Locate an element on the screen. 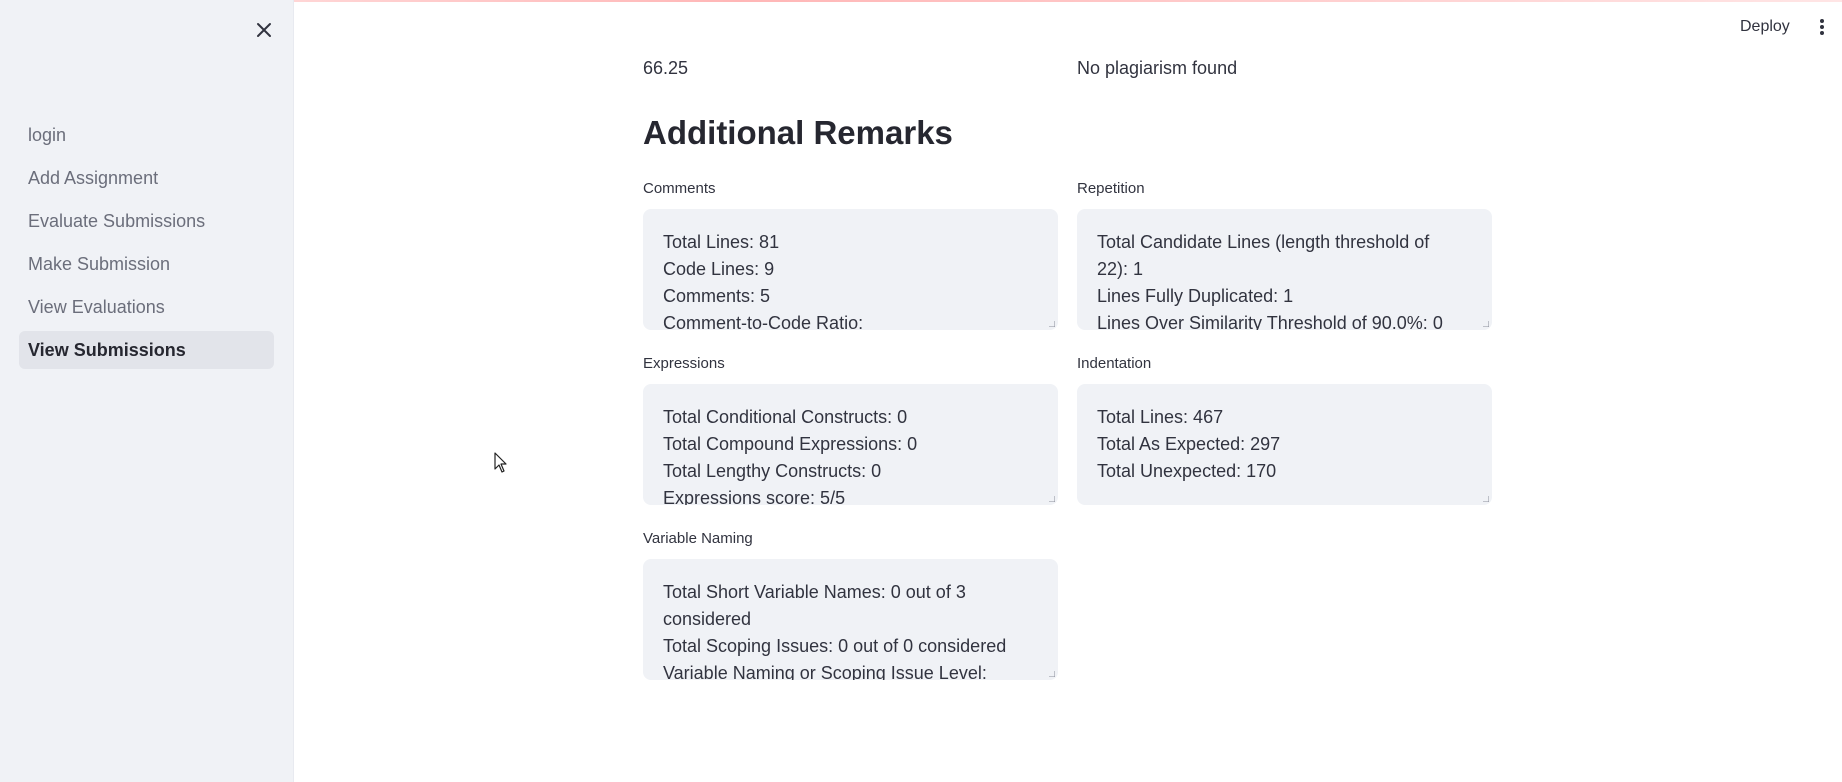 The image size is (1842, 782). repetition-label: Repetition is located at coordinates (1111, 188).